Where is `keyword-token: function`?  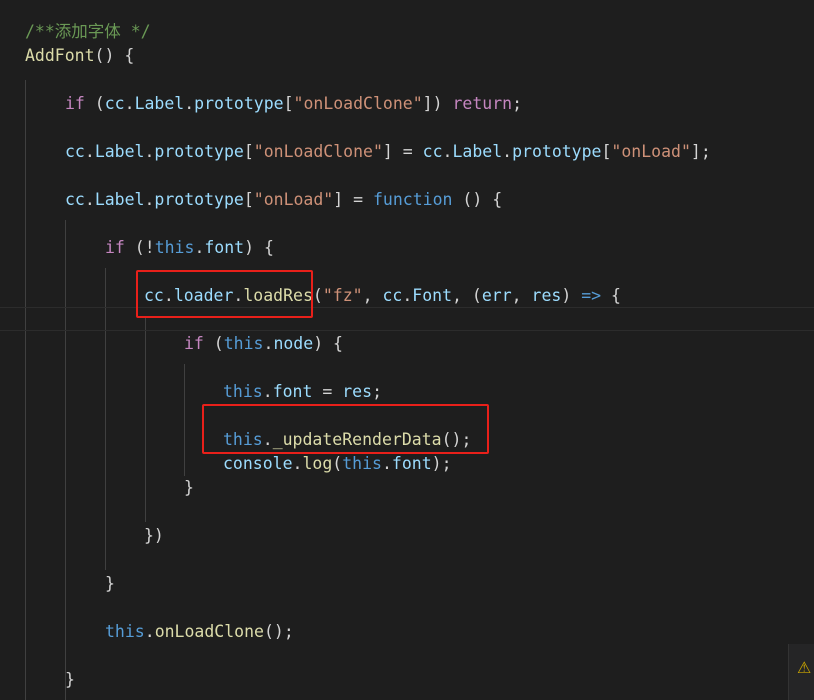 keyword-token: function is located at coordinates (413, 199).